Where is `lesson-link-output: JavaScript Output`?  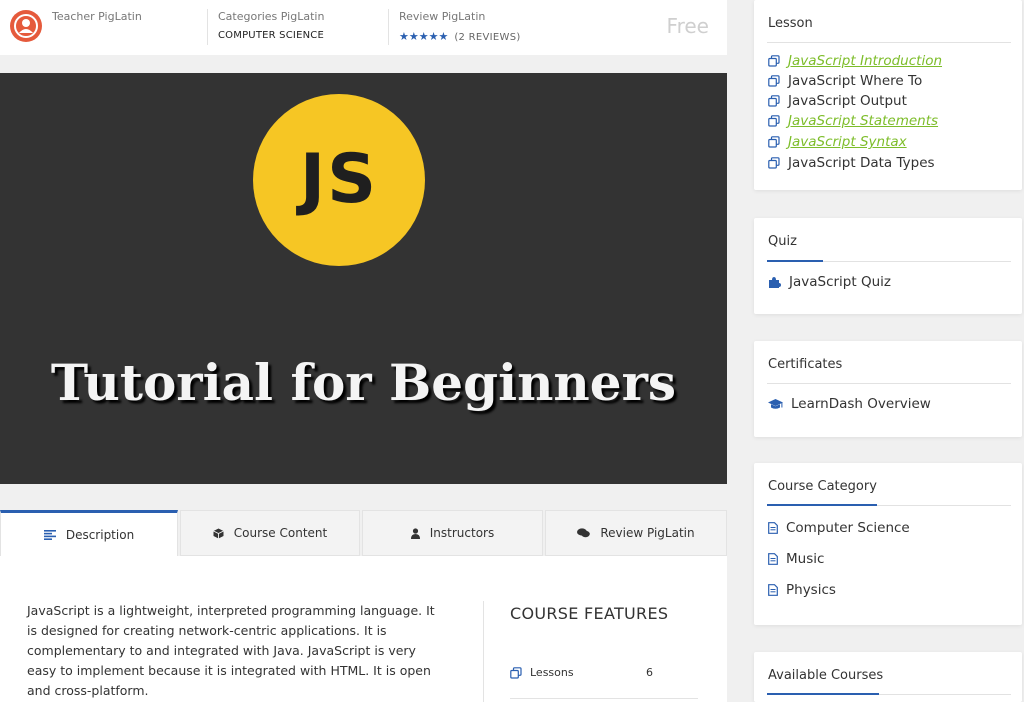
lesson-link-output: JavaScript Output is located at coordinates (837, 101).